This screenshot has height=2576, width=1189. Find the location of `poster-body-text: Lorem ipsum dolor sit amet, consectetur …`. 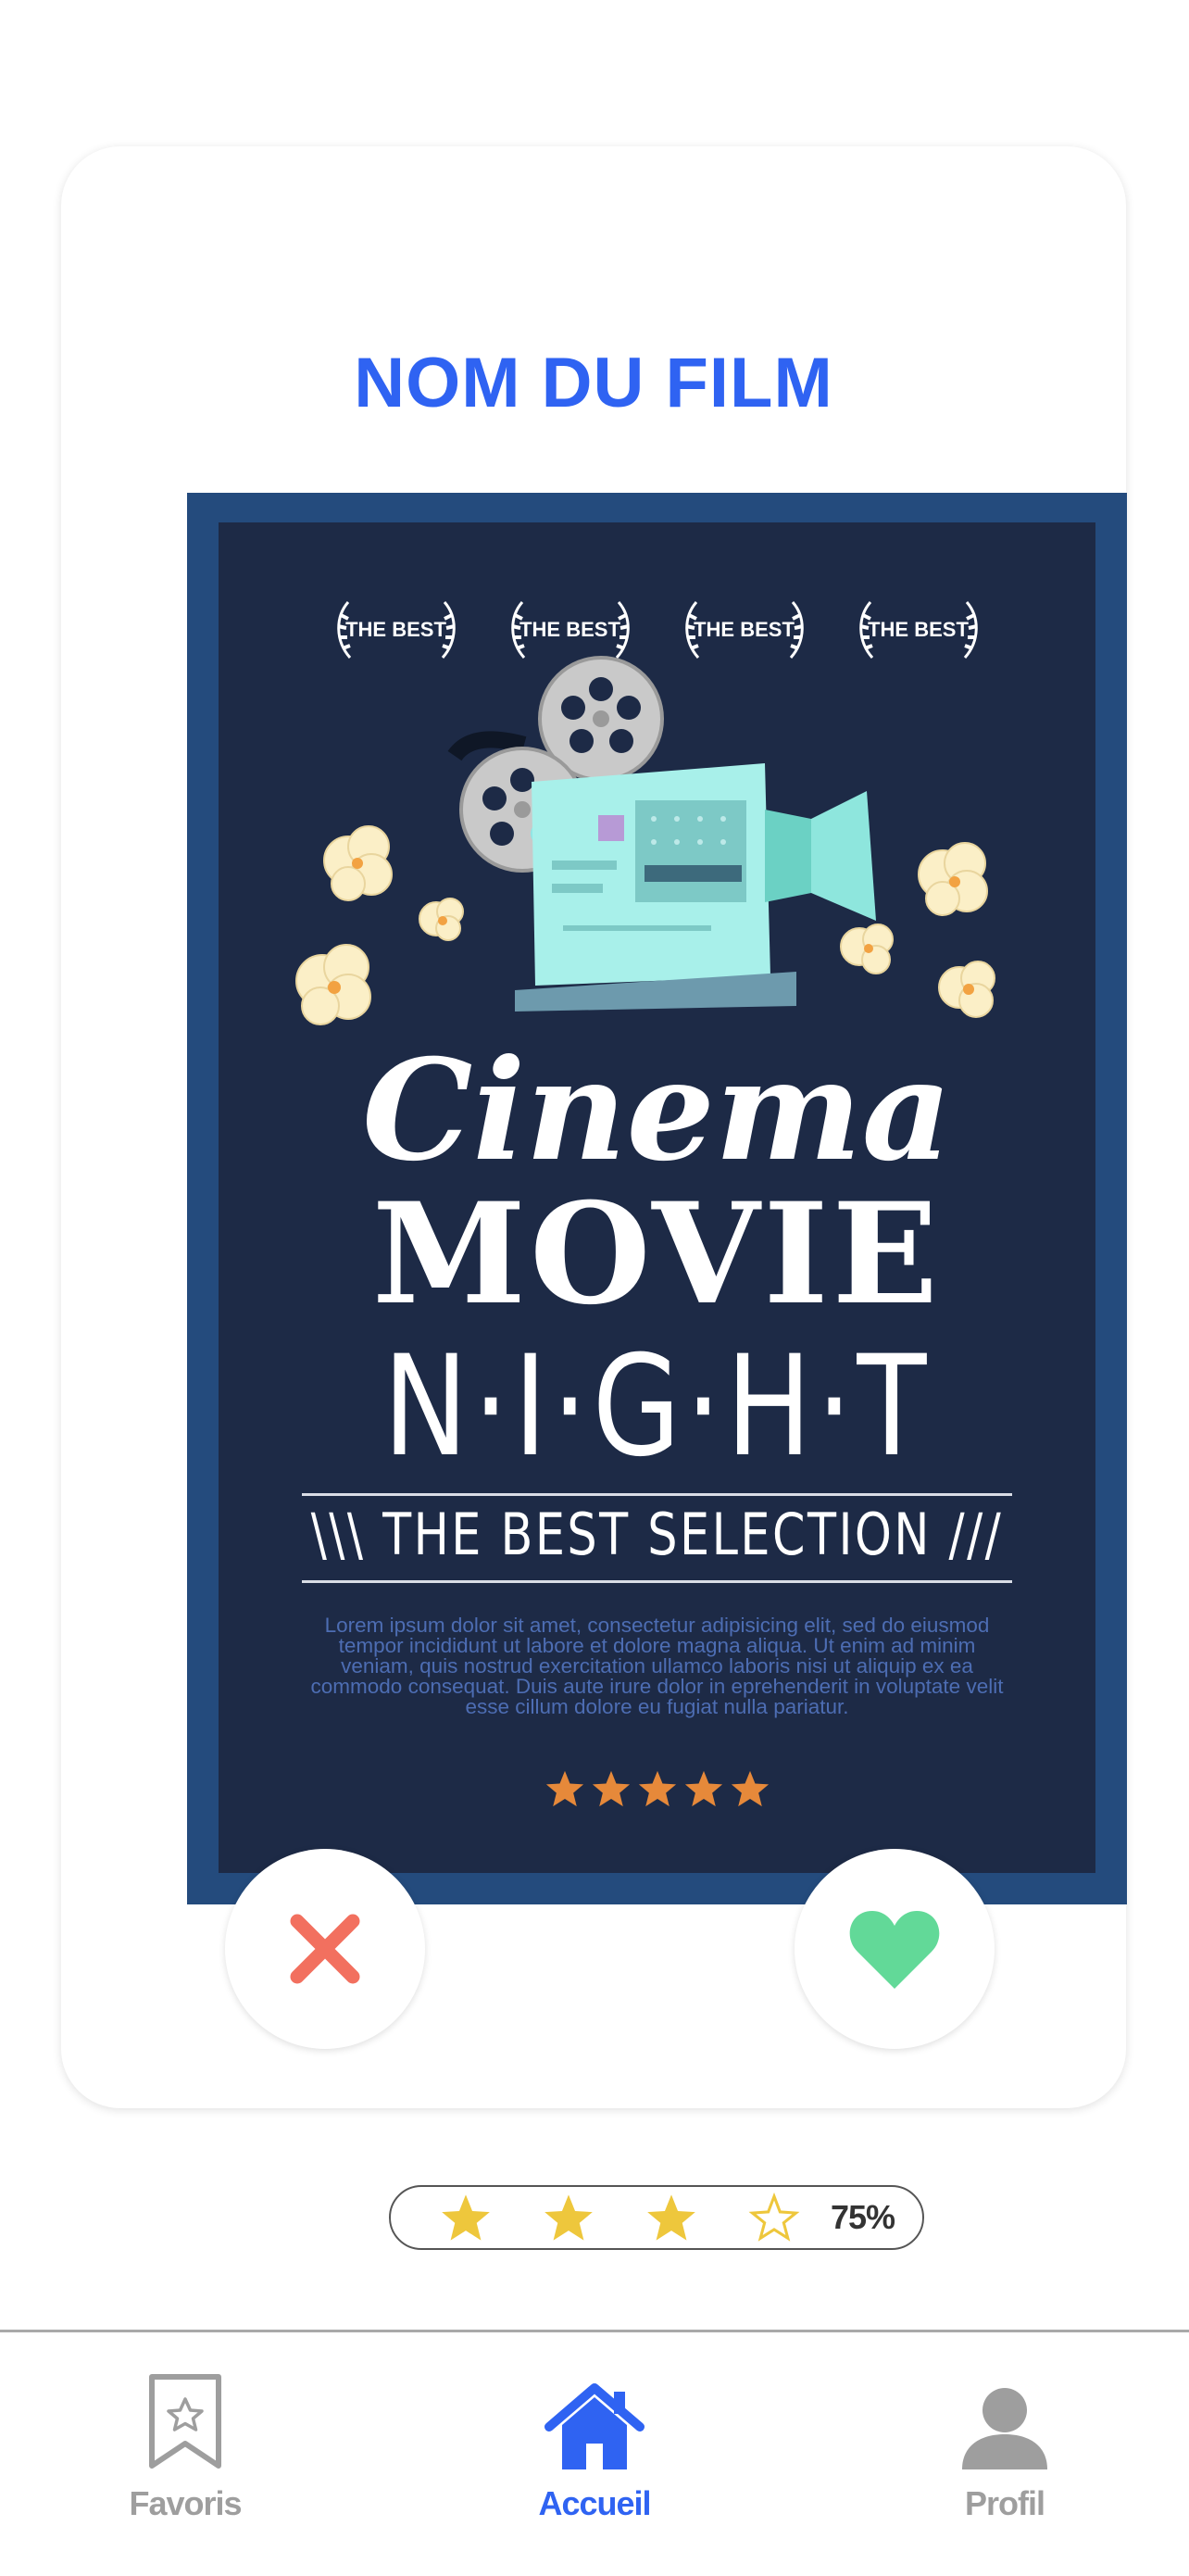

poster-body-text: Lorem ipsum dolor sit amet, consectetur … is located at coordinates (657, 1666).